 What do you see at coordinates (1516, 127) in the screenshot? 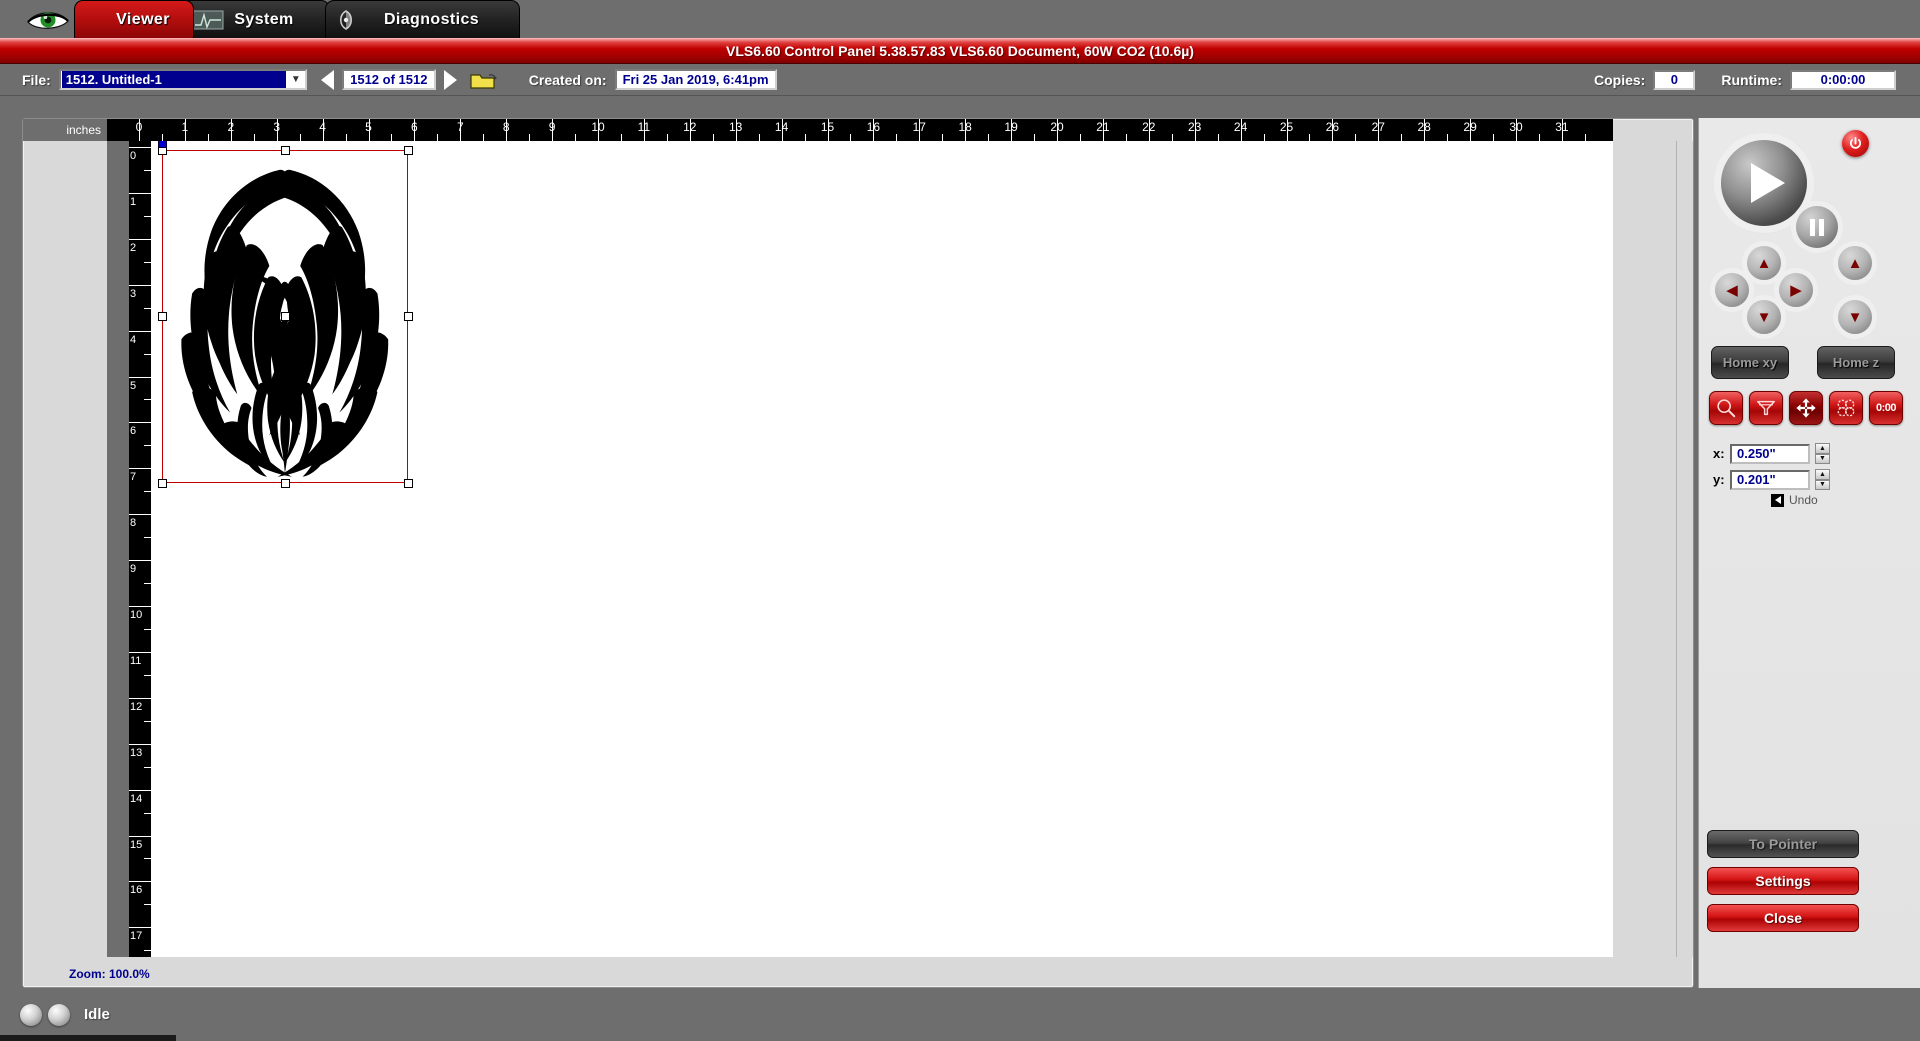
I see `ruler-tick-label: 30` at bounding box center [1516, 127].